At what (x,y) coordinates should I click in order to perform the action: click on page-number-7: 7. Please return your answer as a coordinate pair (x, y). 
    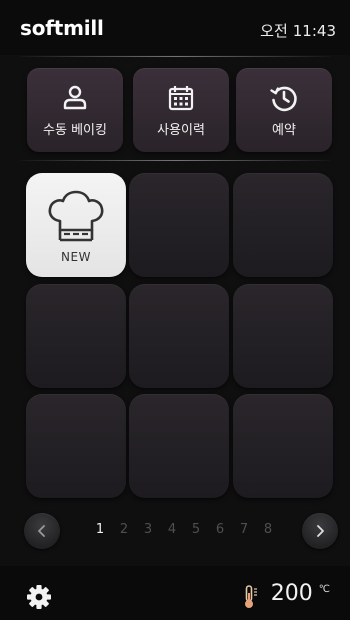
    Looking at the image, I should click on (244, 529).